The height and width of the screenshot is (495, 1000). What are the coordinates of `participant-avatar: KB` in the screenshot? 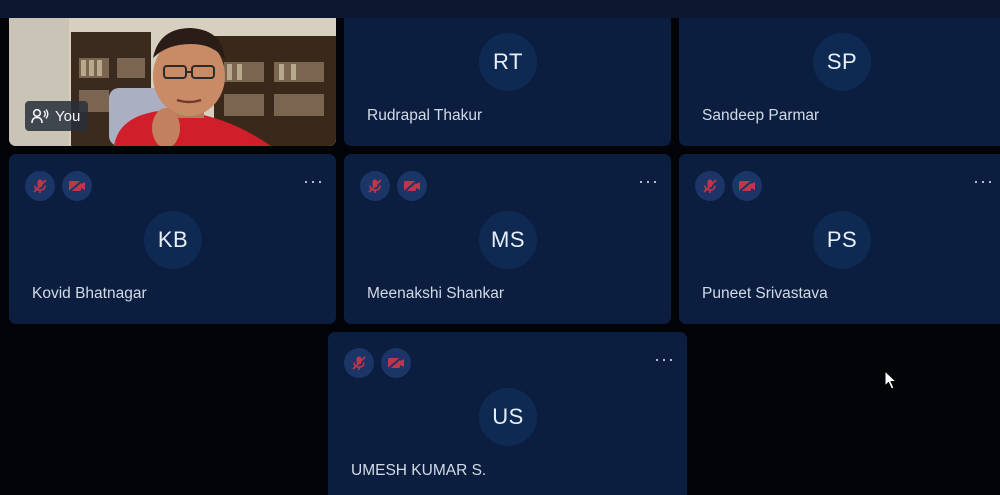 It's located at (173, 240).